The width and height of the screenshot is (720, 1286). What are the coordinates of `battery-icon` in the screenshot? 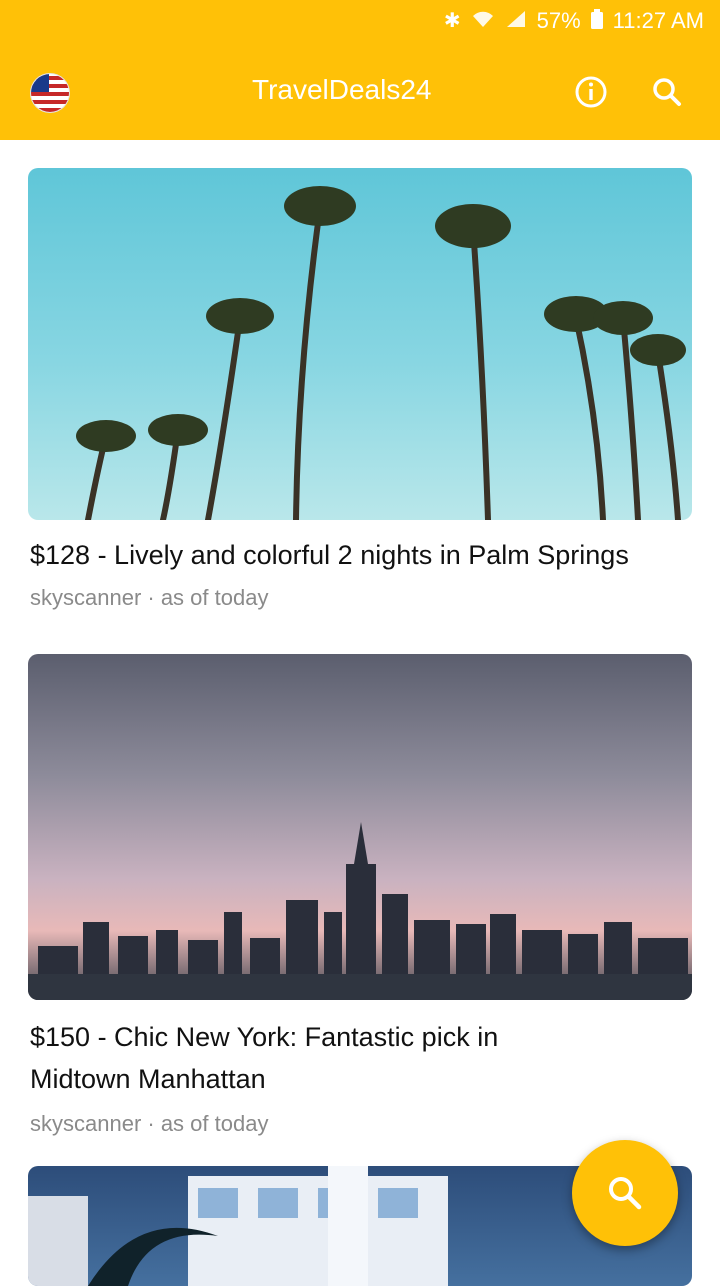 It's located at (596, 21).